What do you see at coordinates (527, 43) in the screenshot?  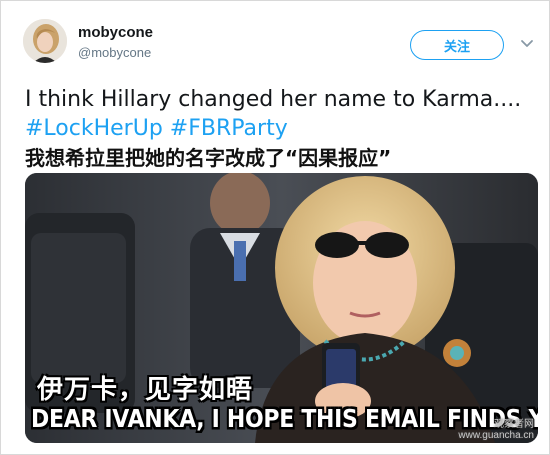 I see `chevron-down-icon` at bounding box center [527, 43].